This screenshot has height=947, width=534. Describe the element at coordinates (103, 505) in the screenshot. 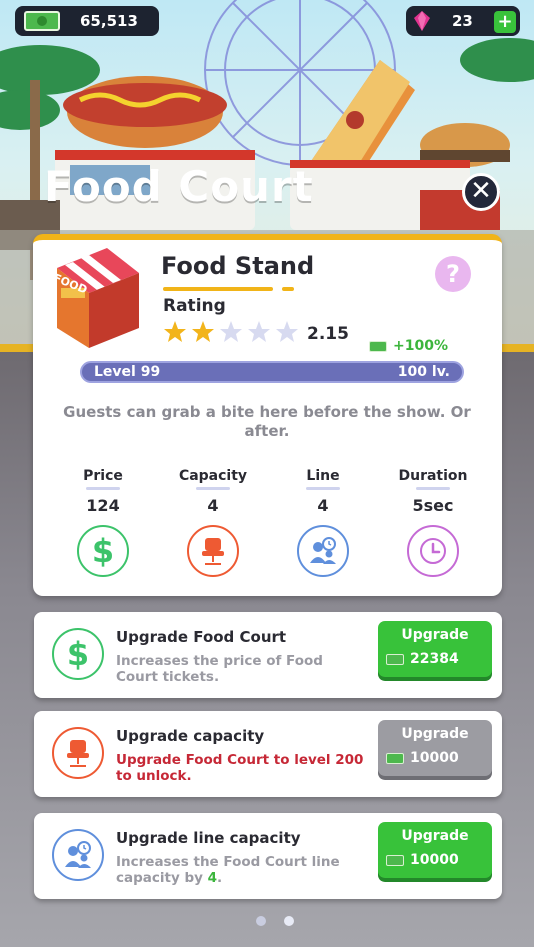

I see `stat-value: 124` at that location.